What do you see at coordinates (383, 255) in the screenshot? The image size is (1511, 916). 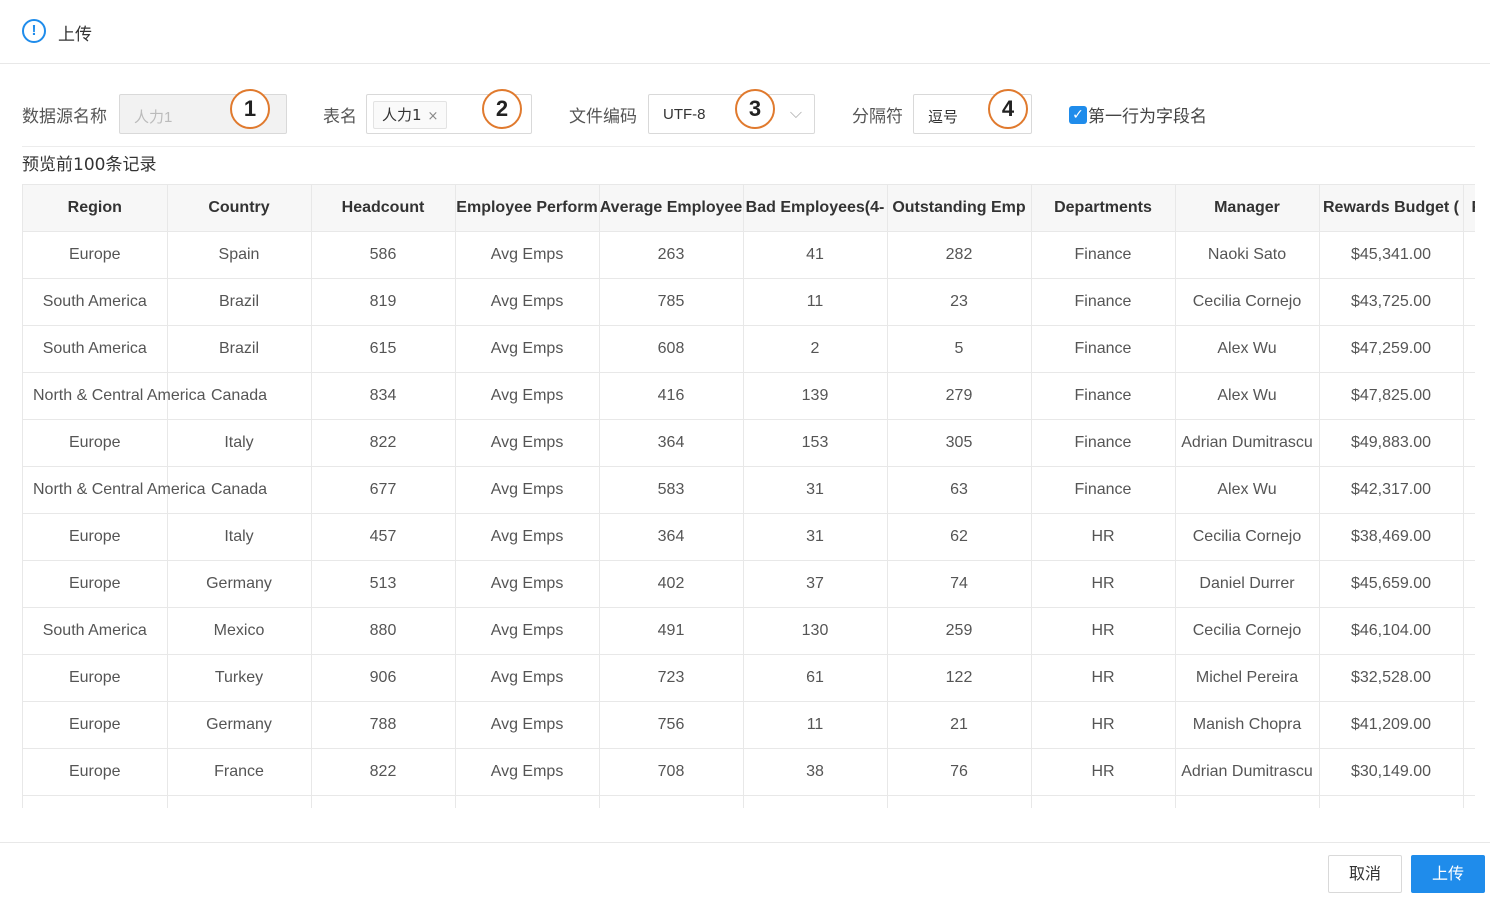 I see `table-cell: 586` at bounding box center [383, 255].